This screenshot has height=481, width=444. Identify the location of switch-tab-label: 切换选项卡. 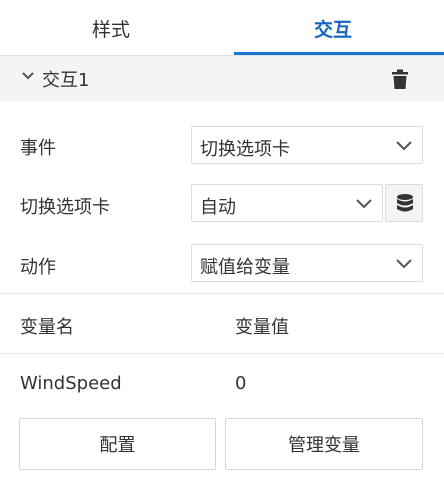
(65, 207).